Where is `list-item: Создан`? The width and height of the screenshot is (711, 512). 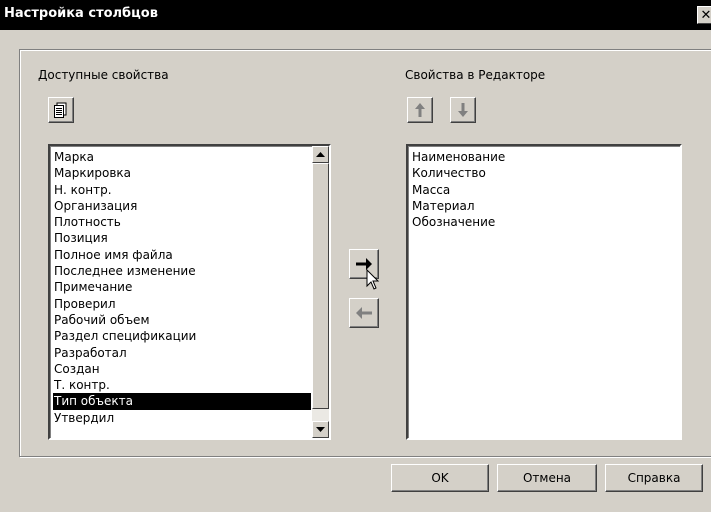 list-item: Создан is located at coordinates (182, 369).